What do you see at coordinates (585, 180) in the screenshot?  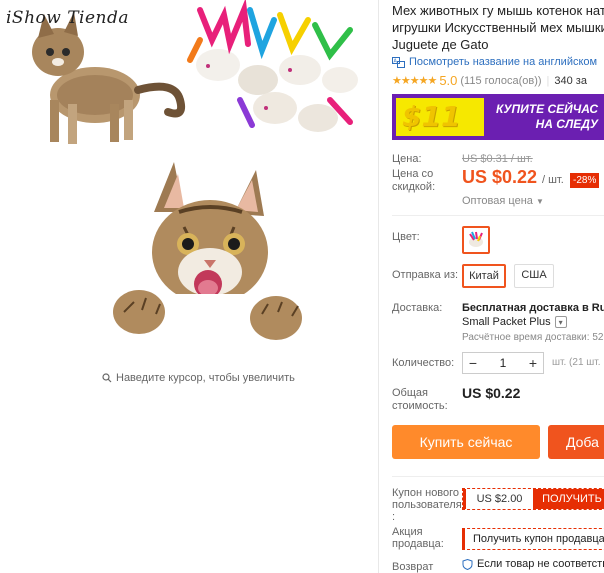 I see `discount-badge: -28%` at bounding box center [585, 180].